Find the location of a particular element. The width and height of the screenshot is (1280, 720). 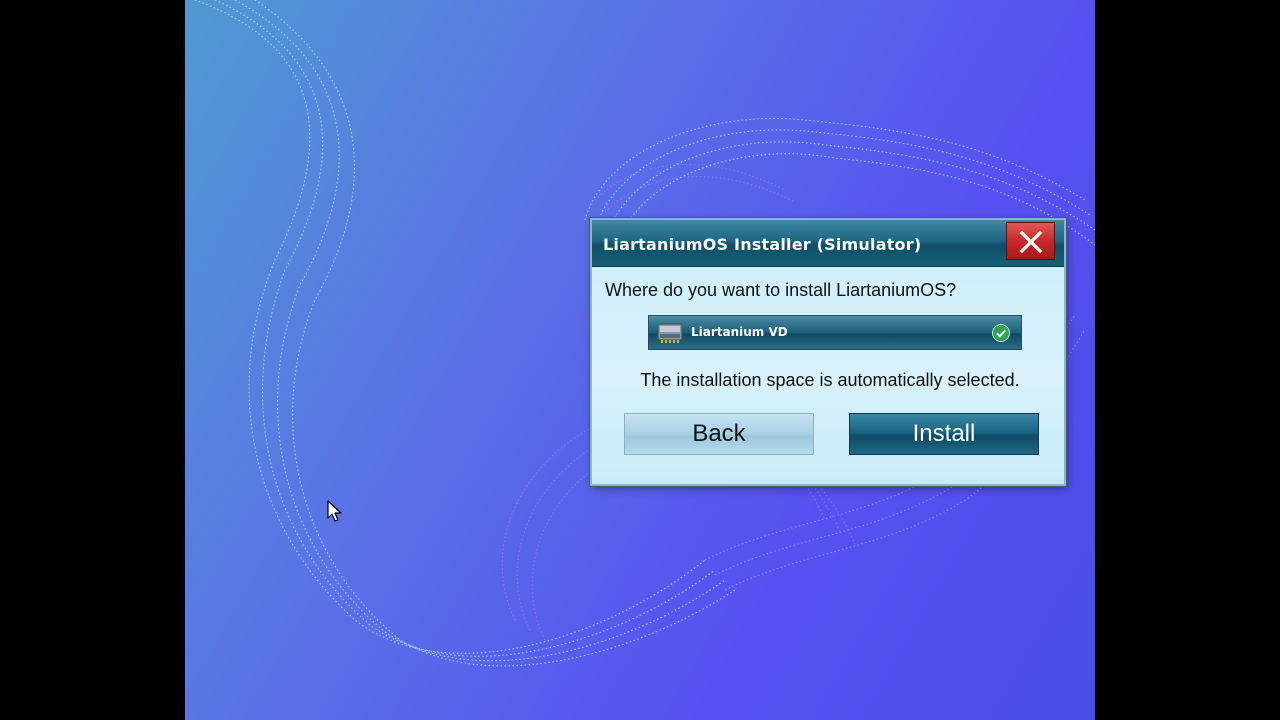

close-icon is located at coordinates (1031, 242).